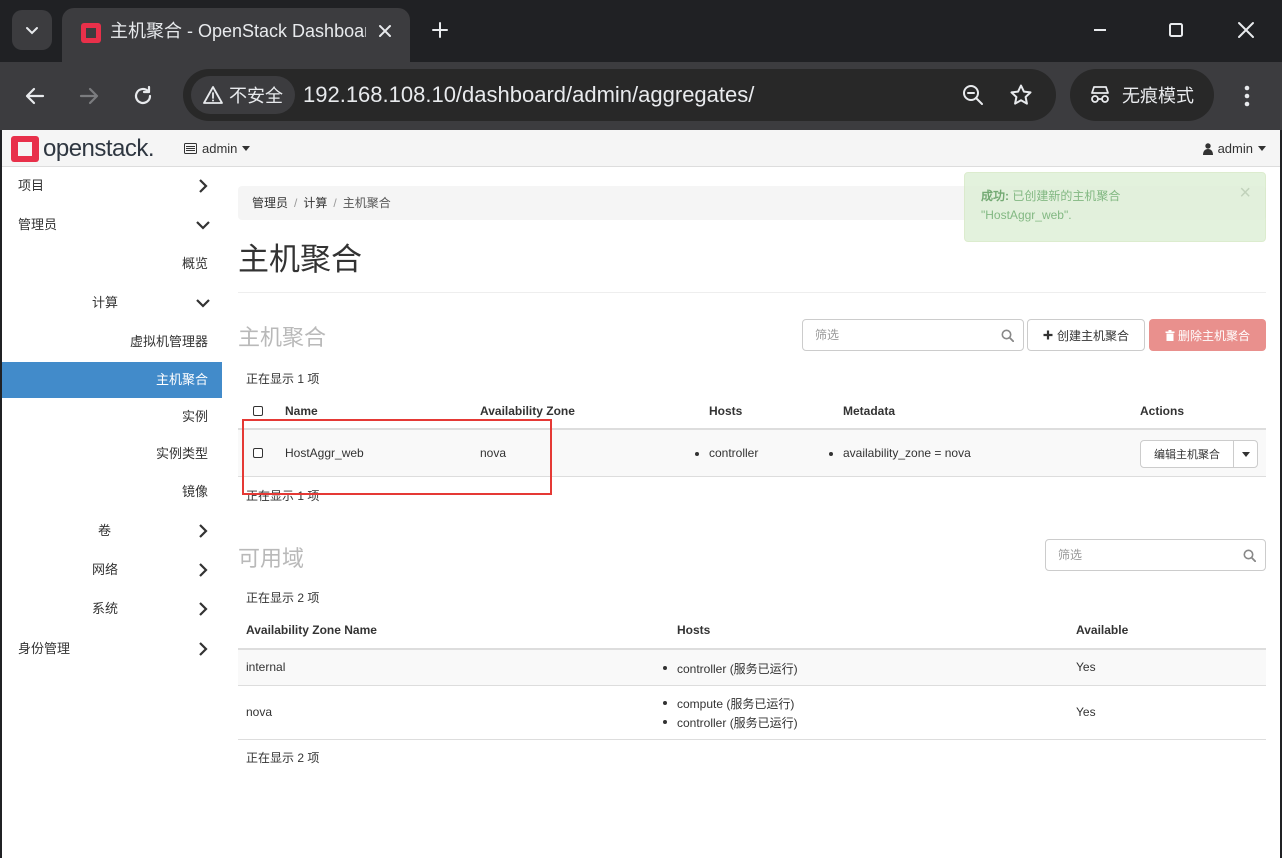 This screenshot has width=1282, height=858. I want to click on select-all-checkbox, so click(258, 411).